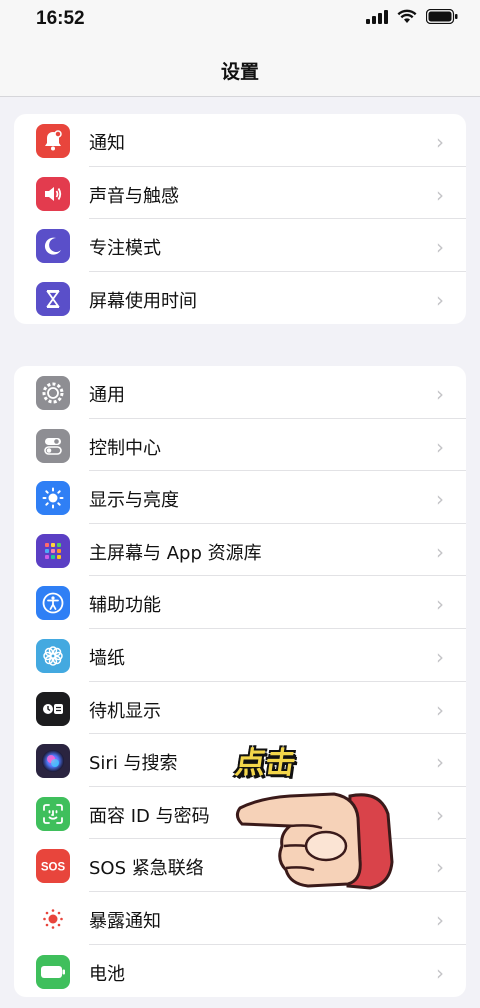  I want to click on settings-row-label: 通用, so click(107, 395).